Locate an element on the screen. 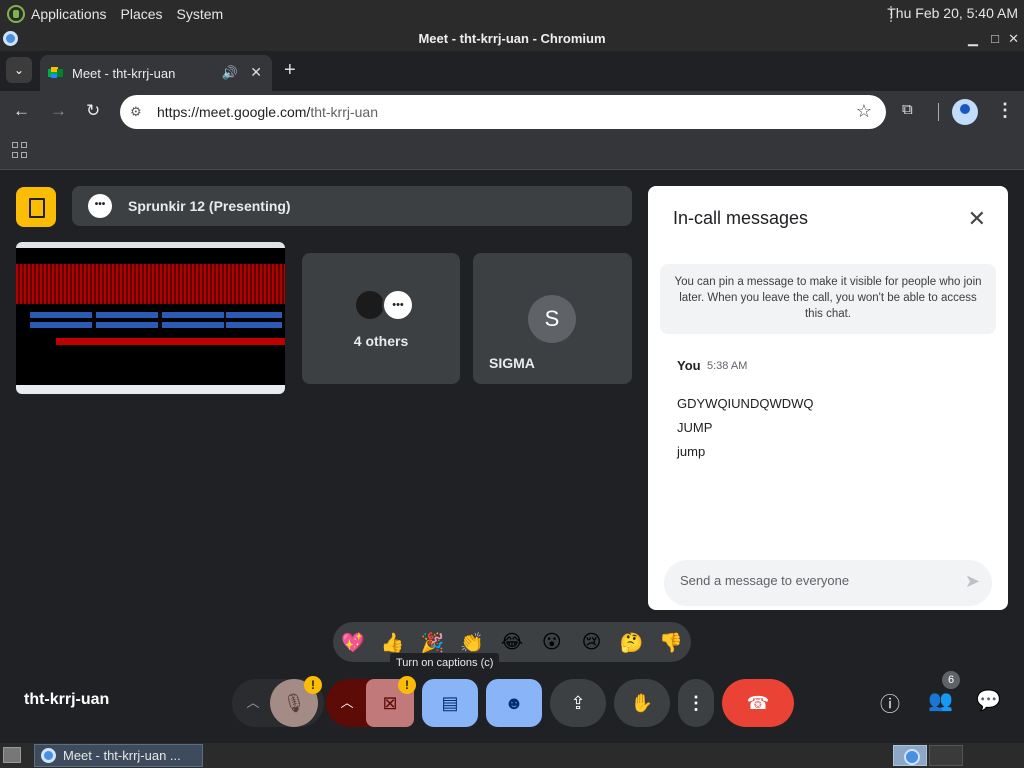 The width and height of the screenshot is (1024, 768). thumbs-up-reaction: 👍 is located at coordinates (393, 642).